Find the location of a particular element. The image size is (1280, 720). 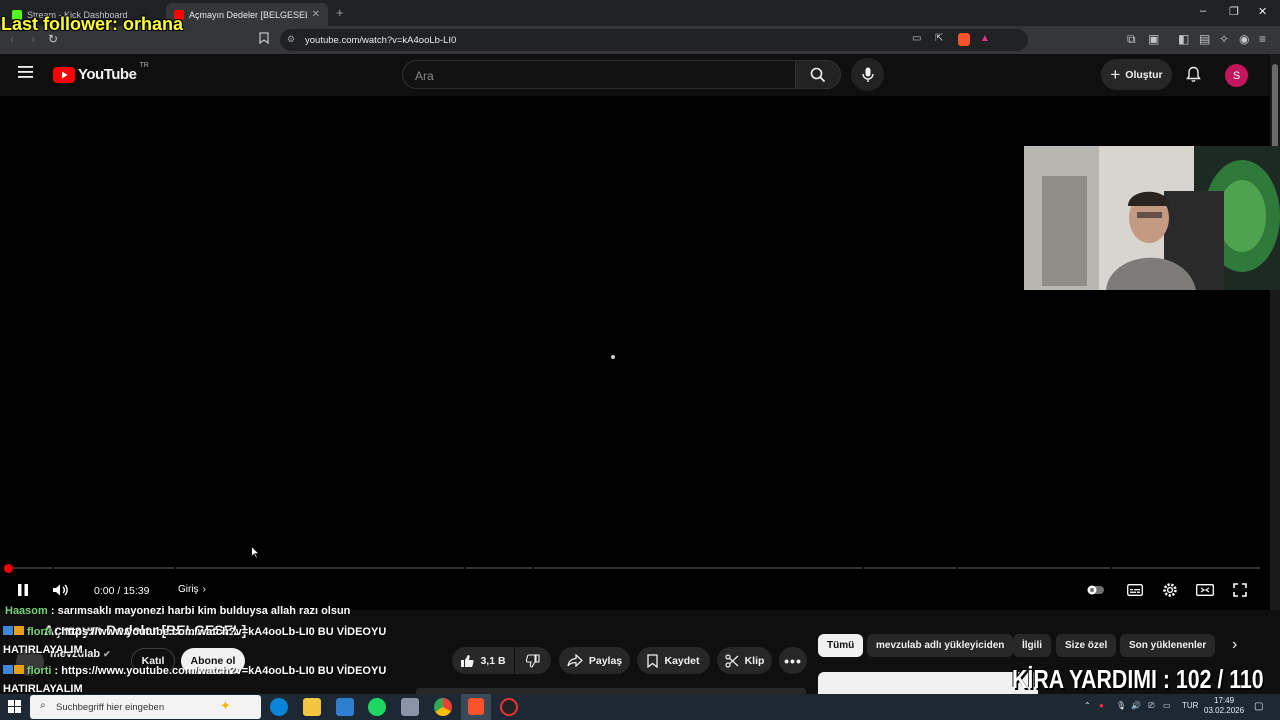

save-button: Kaydet is located at coordinates (673, 660).